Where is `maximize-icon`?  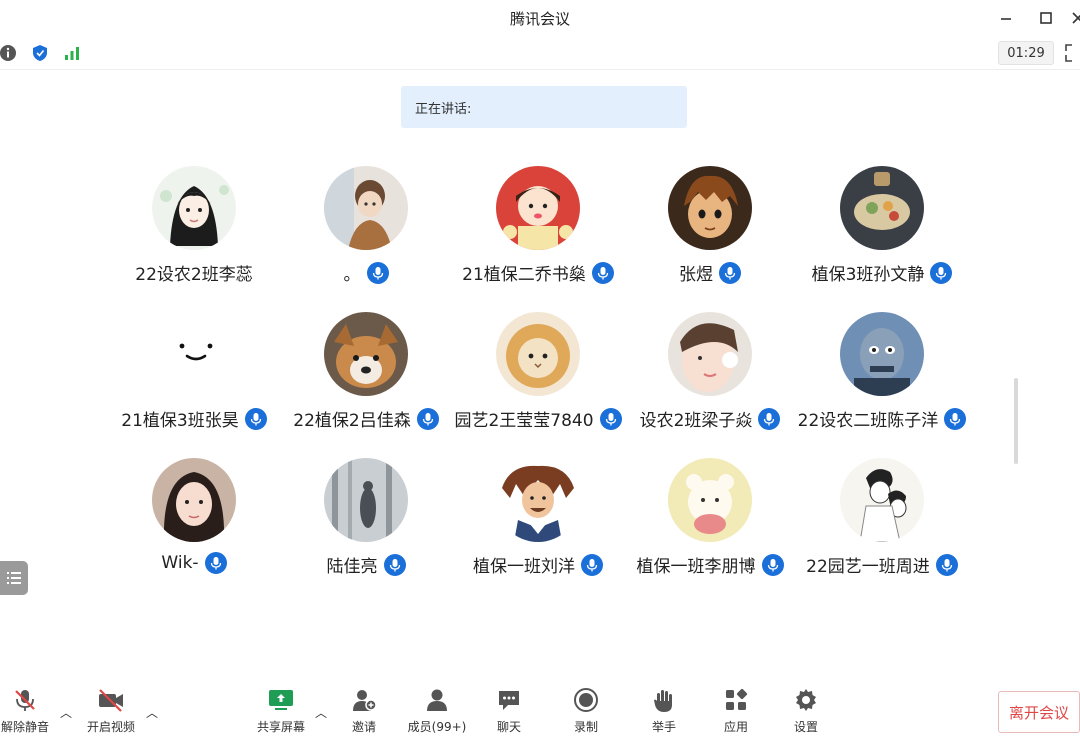 maximize-icon is located at coordinates (1046, 18).